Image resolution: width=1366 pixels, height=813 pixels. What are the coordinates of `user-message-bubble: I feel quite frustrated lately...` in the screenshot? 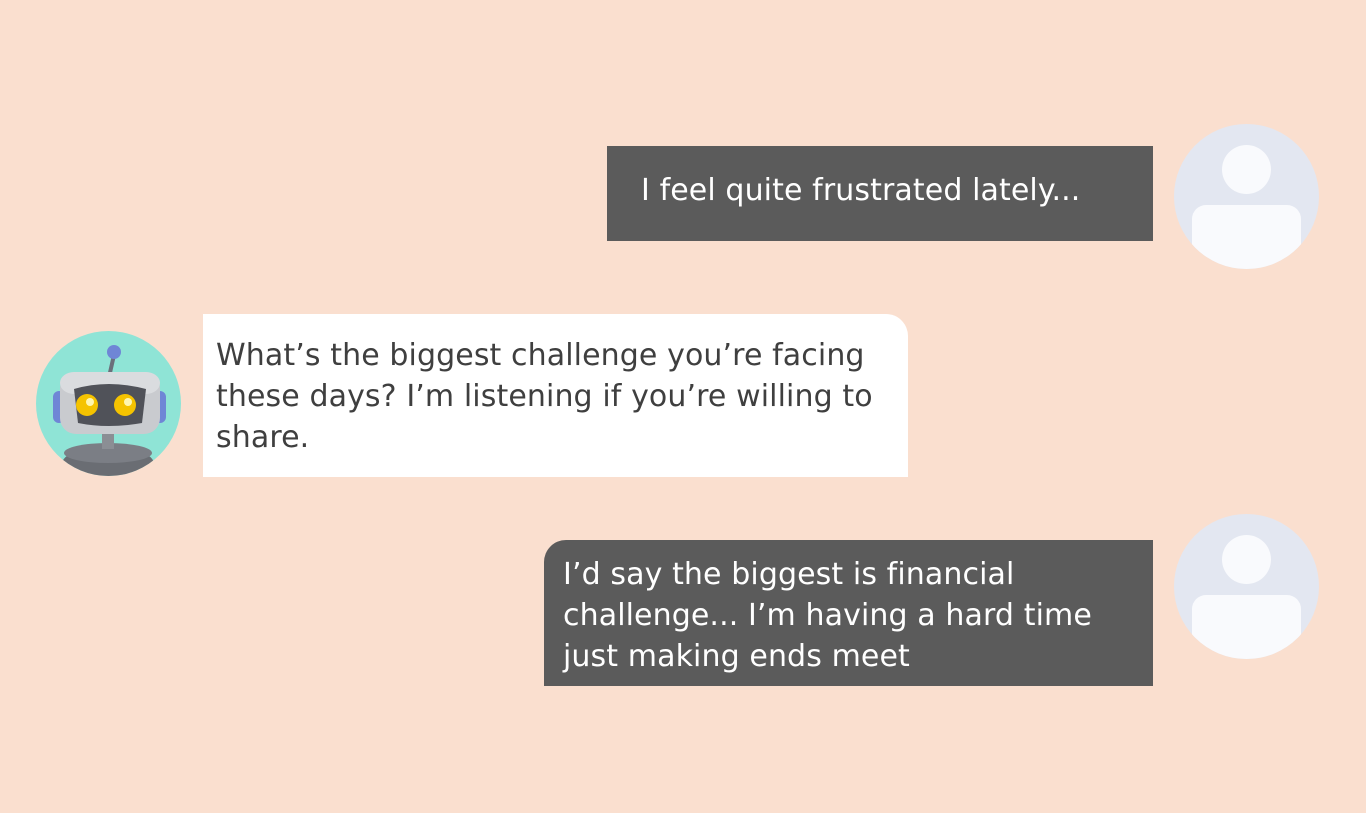 It's located at (880, 193).